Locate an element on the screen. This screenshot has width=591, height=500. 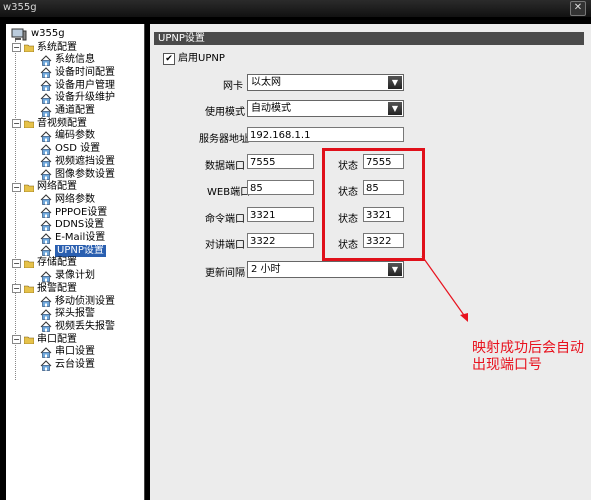
tree-group-3: − 存储配置 is located at coordinates (44, 263).